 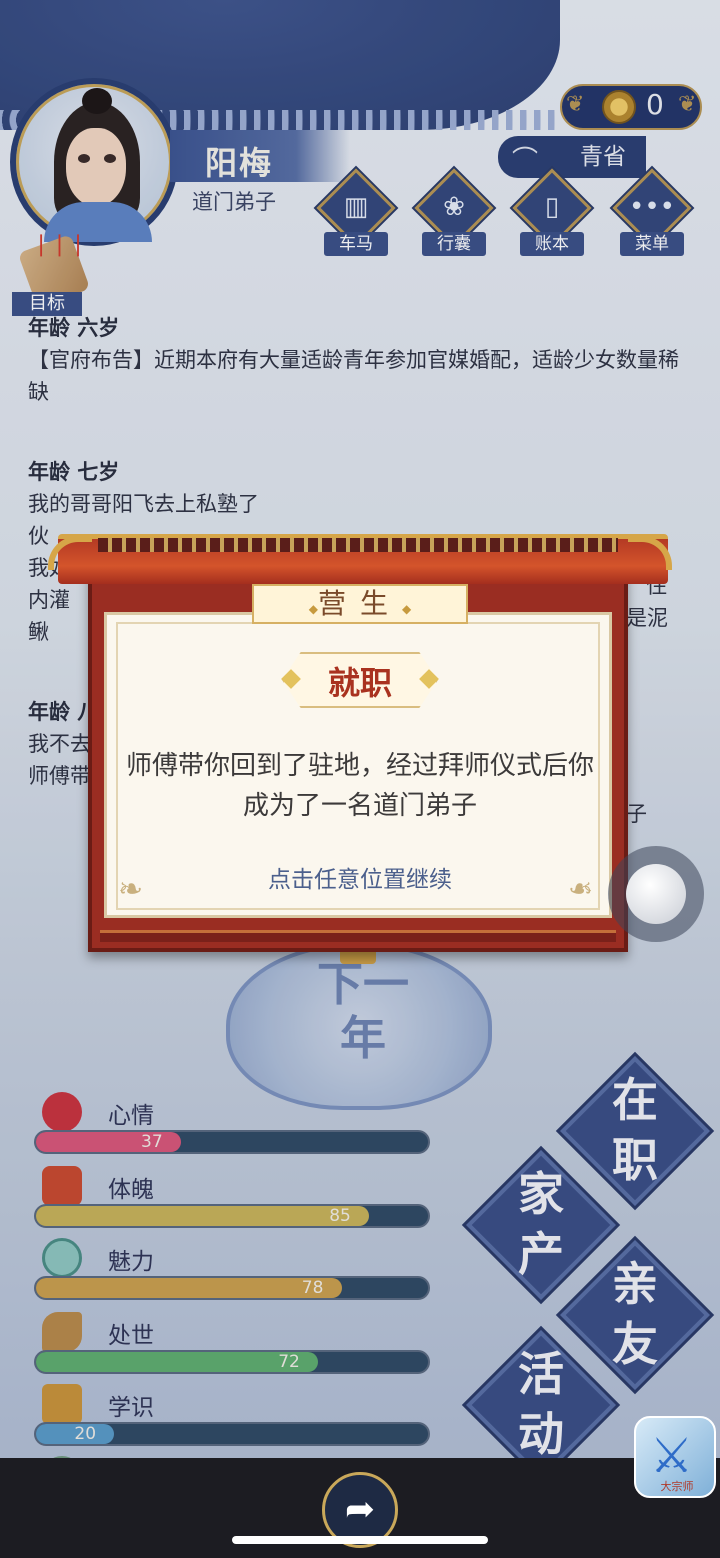 I want to click on app-shortcut-badge: ⚔ 大宗师, so click(x=675, y=1457).